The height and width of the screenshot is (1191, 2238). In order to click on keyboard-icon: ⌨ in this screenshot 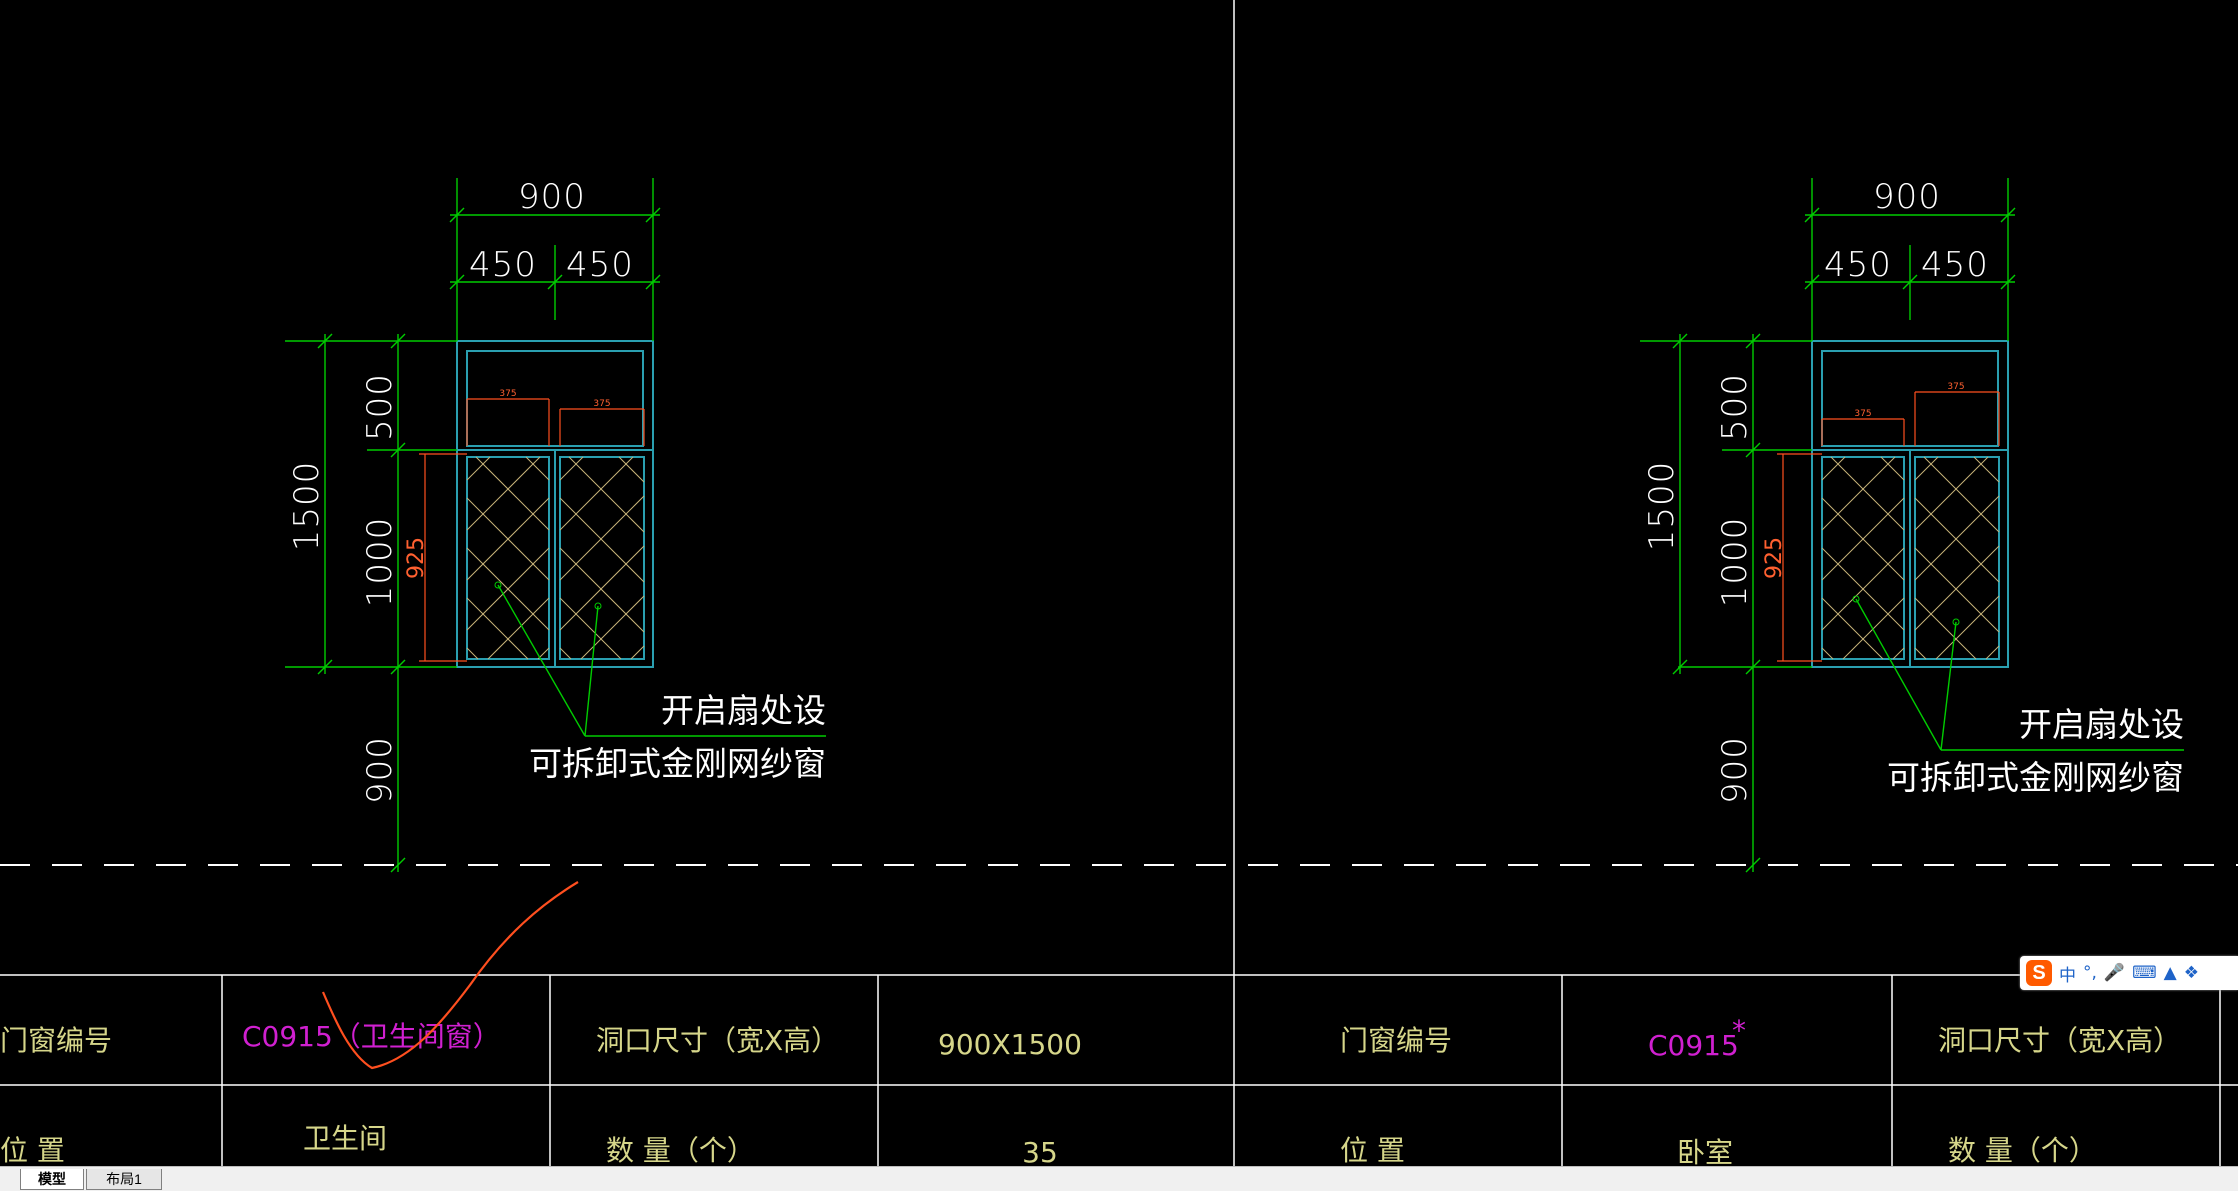, I will do `click(2144, 973)`.